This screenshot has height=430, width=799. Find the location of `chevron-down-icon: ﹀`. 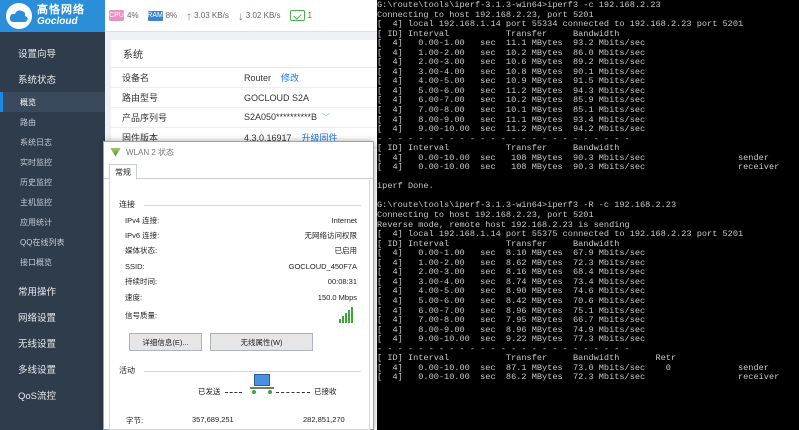

chevron-down-icon: ﹀ is located at coordinates (326, 117).